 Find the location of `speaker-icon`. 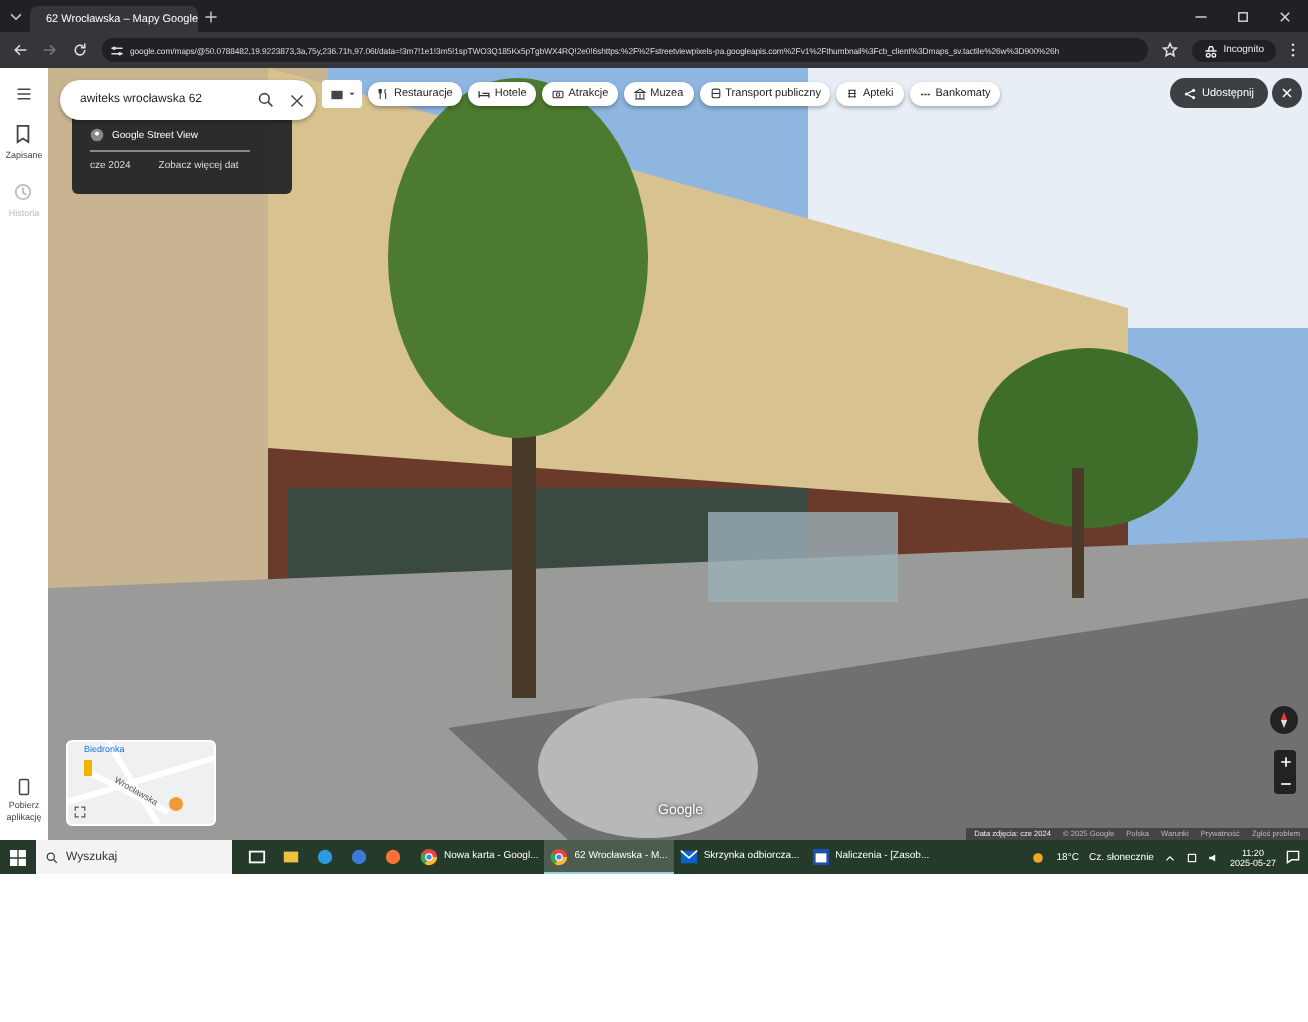

speaker-icon is located at coordinates (1213, 857).